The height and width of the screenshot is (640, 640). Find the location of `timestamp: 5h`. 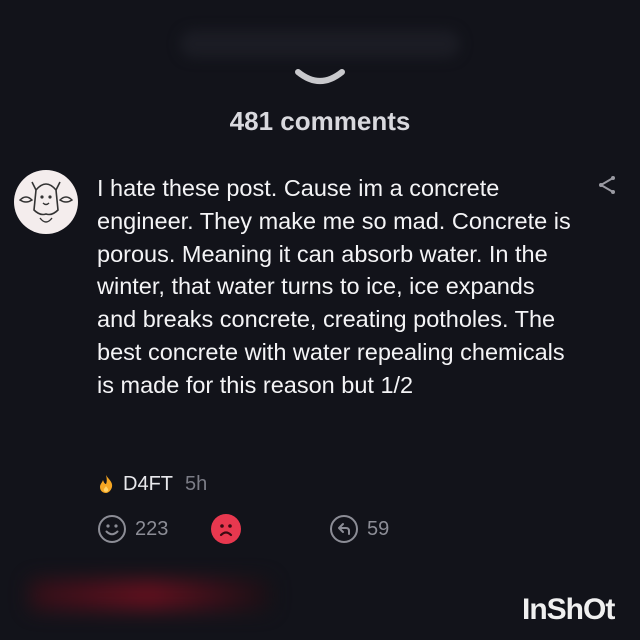

timestamp: 5h is located at coordinates (196, 483).